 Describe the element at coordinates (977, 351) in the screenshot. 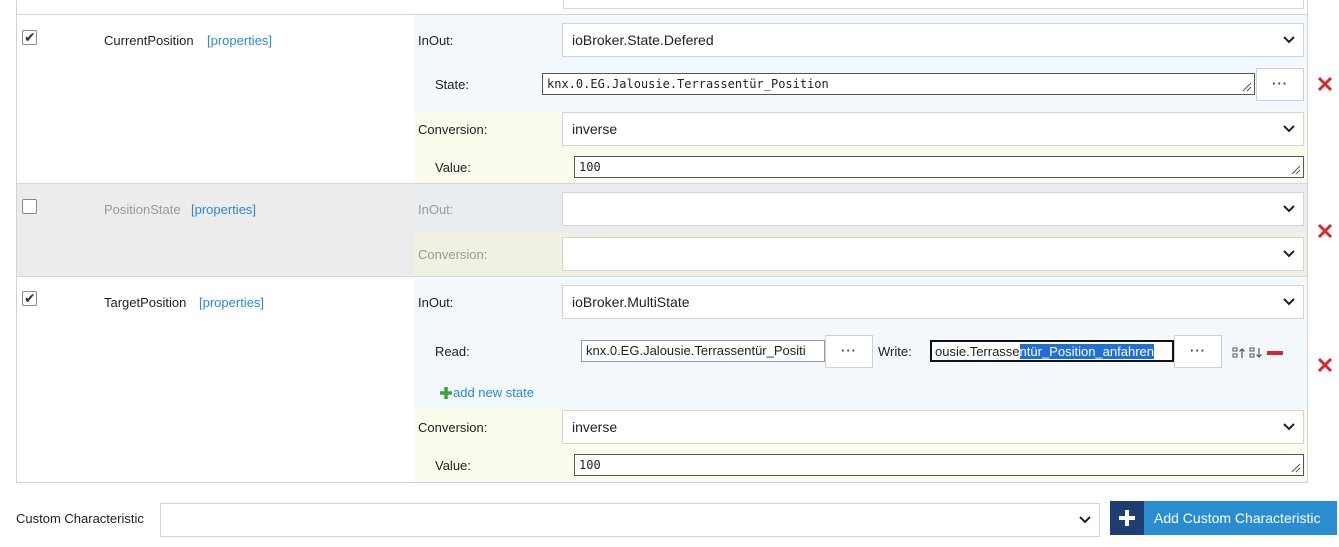

I see `write-input-value: ousie.Terrasse` at that location.